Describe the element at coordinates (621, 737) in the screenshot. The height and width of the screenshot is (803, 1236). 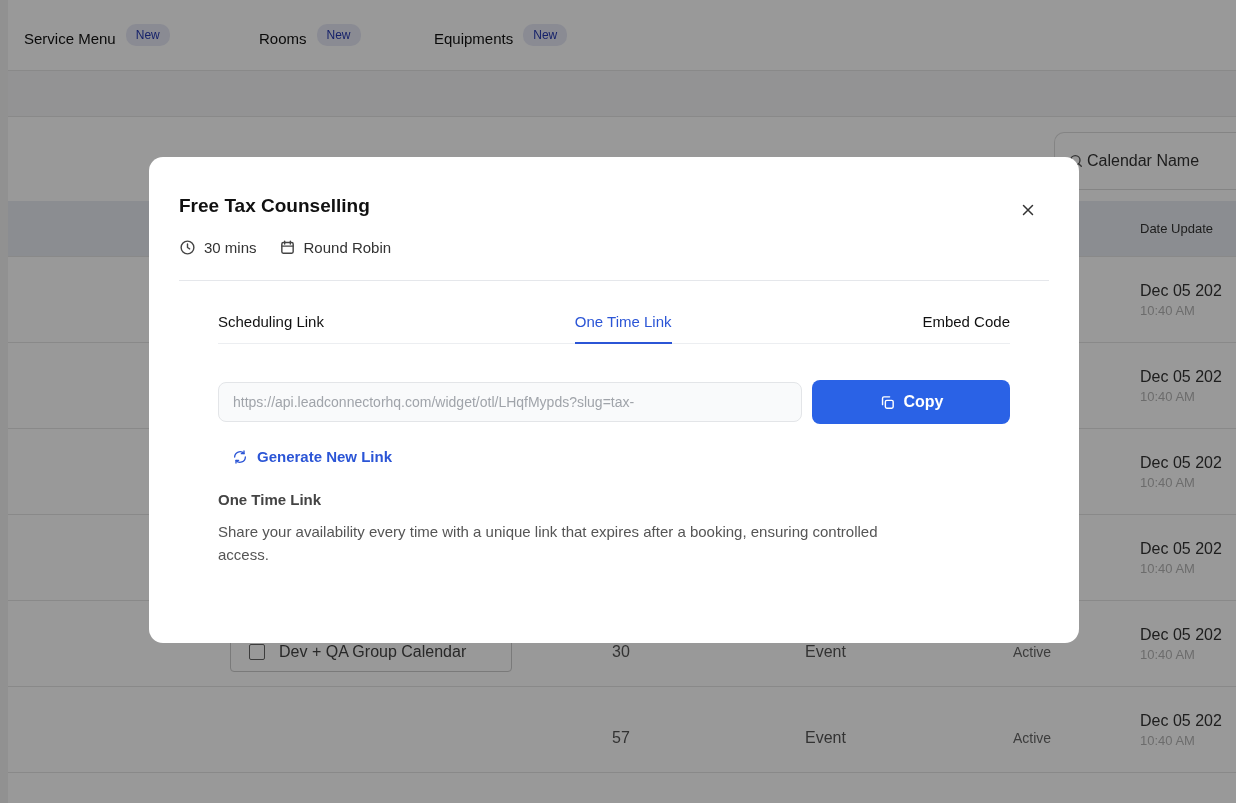
I see `table-cell: 57` at that location.